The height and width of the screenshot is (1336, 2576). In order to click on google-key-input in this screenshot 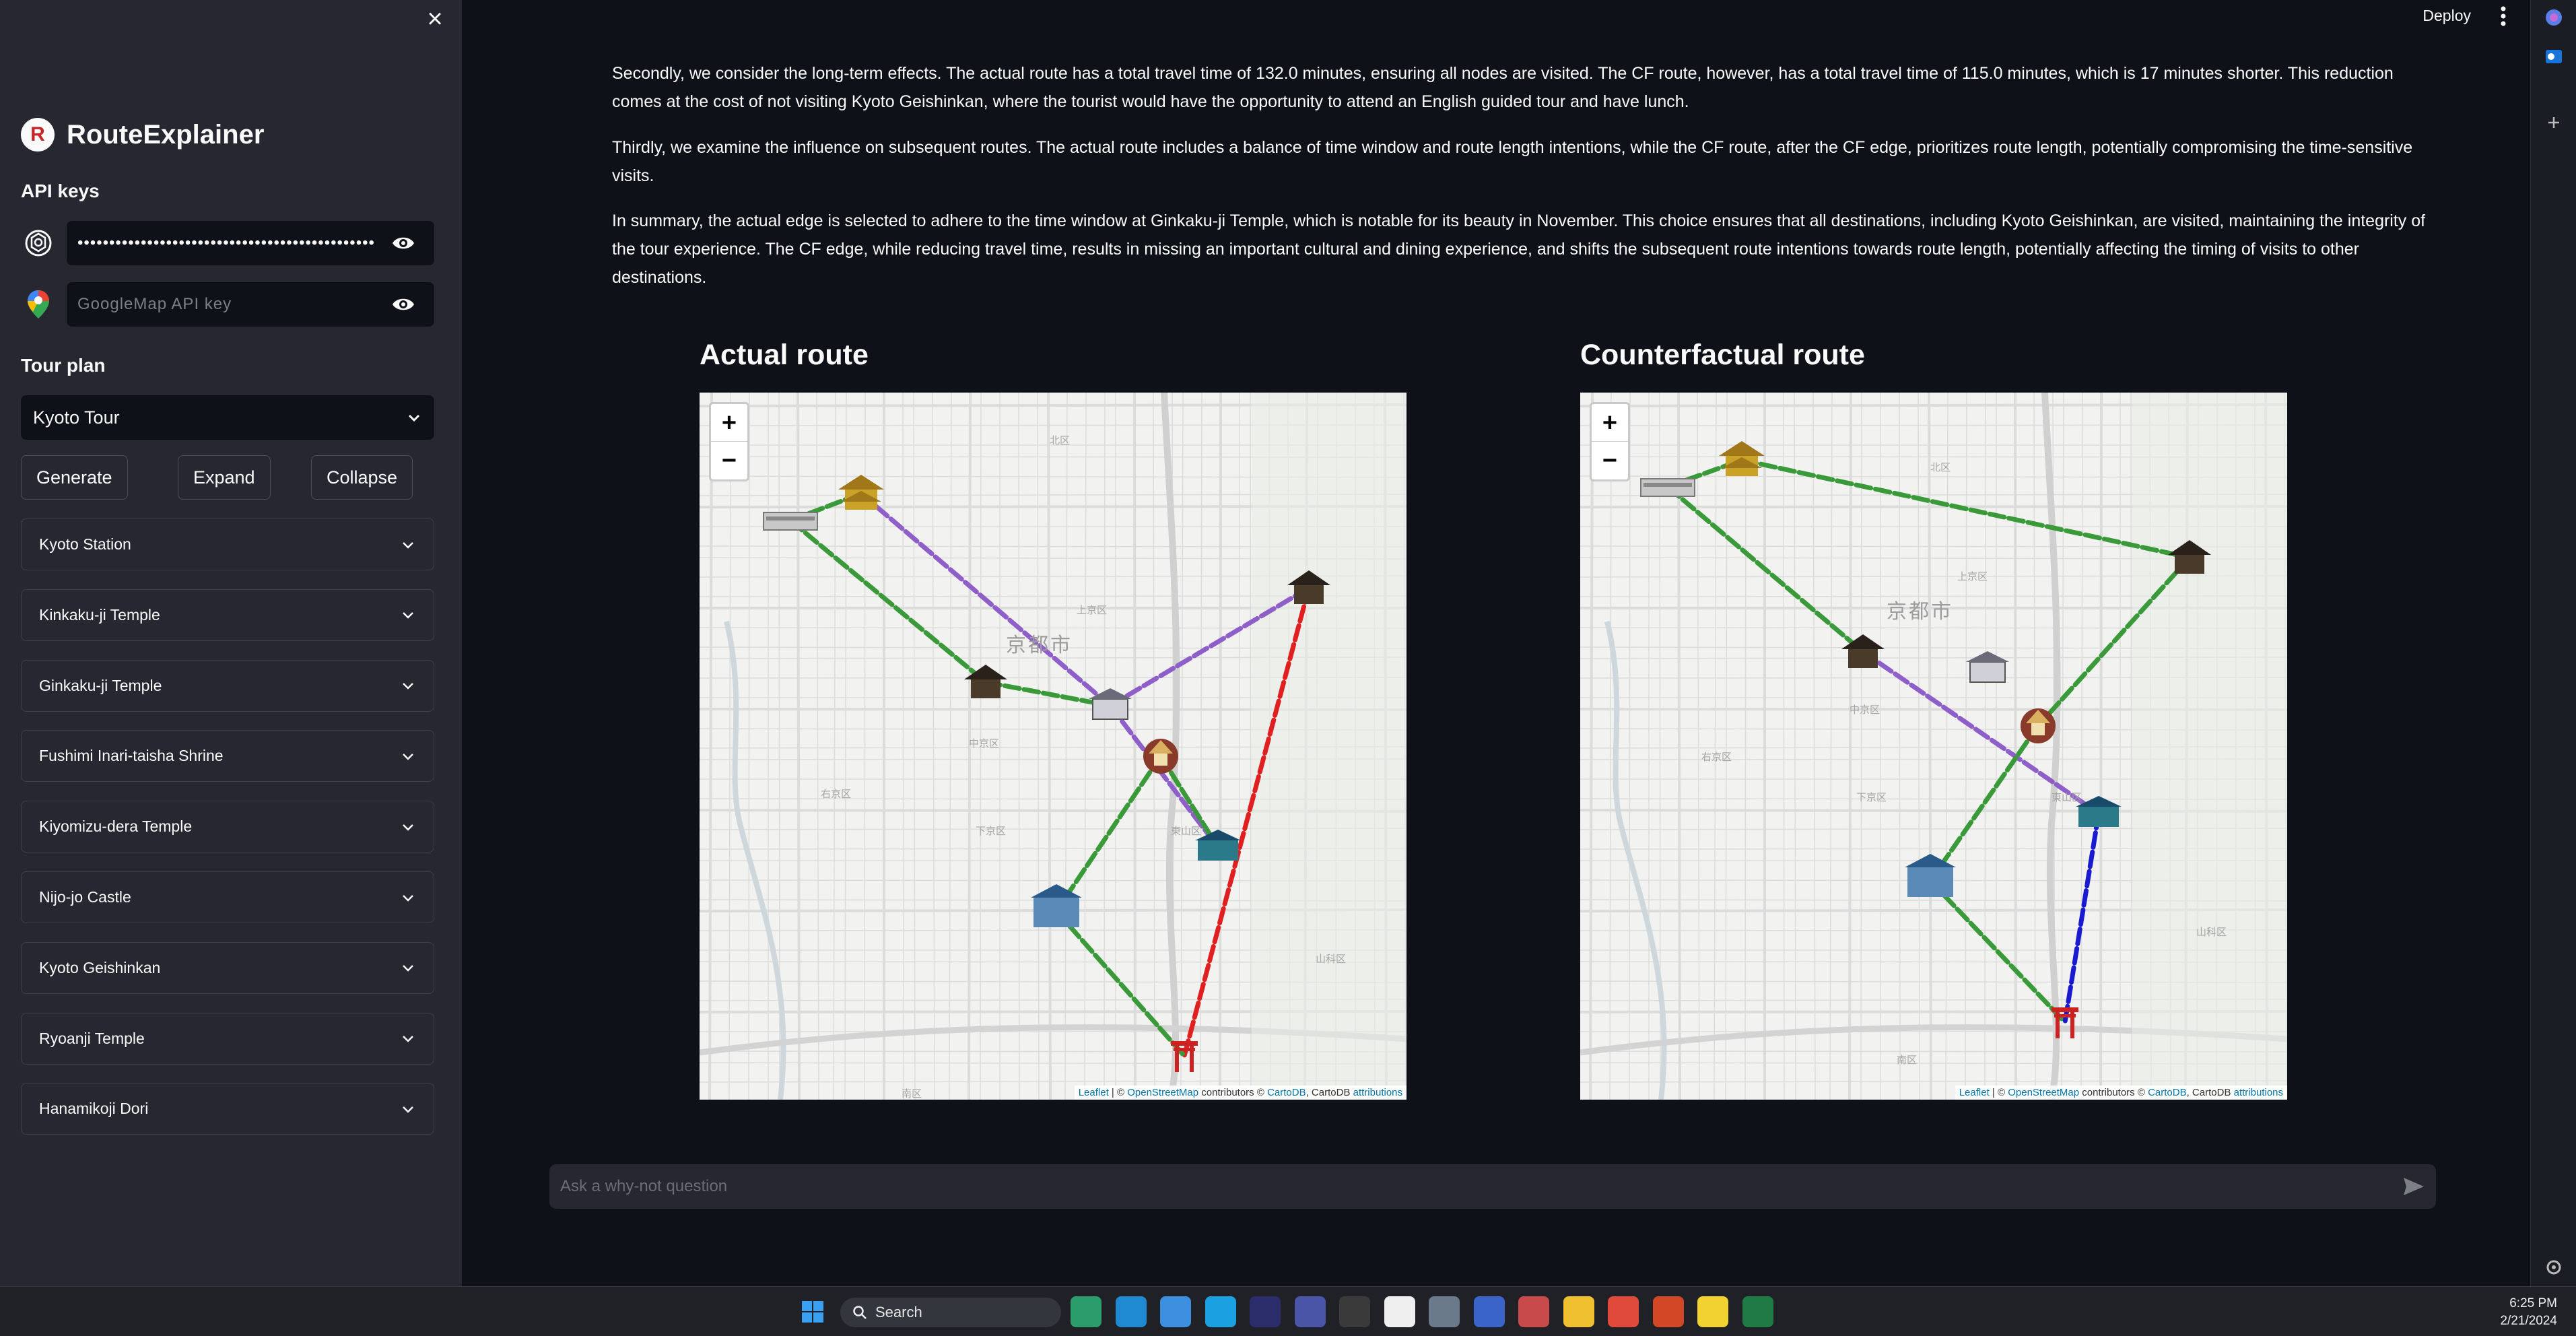, I will do `click(225, 304)`.